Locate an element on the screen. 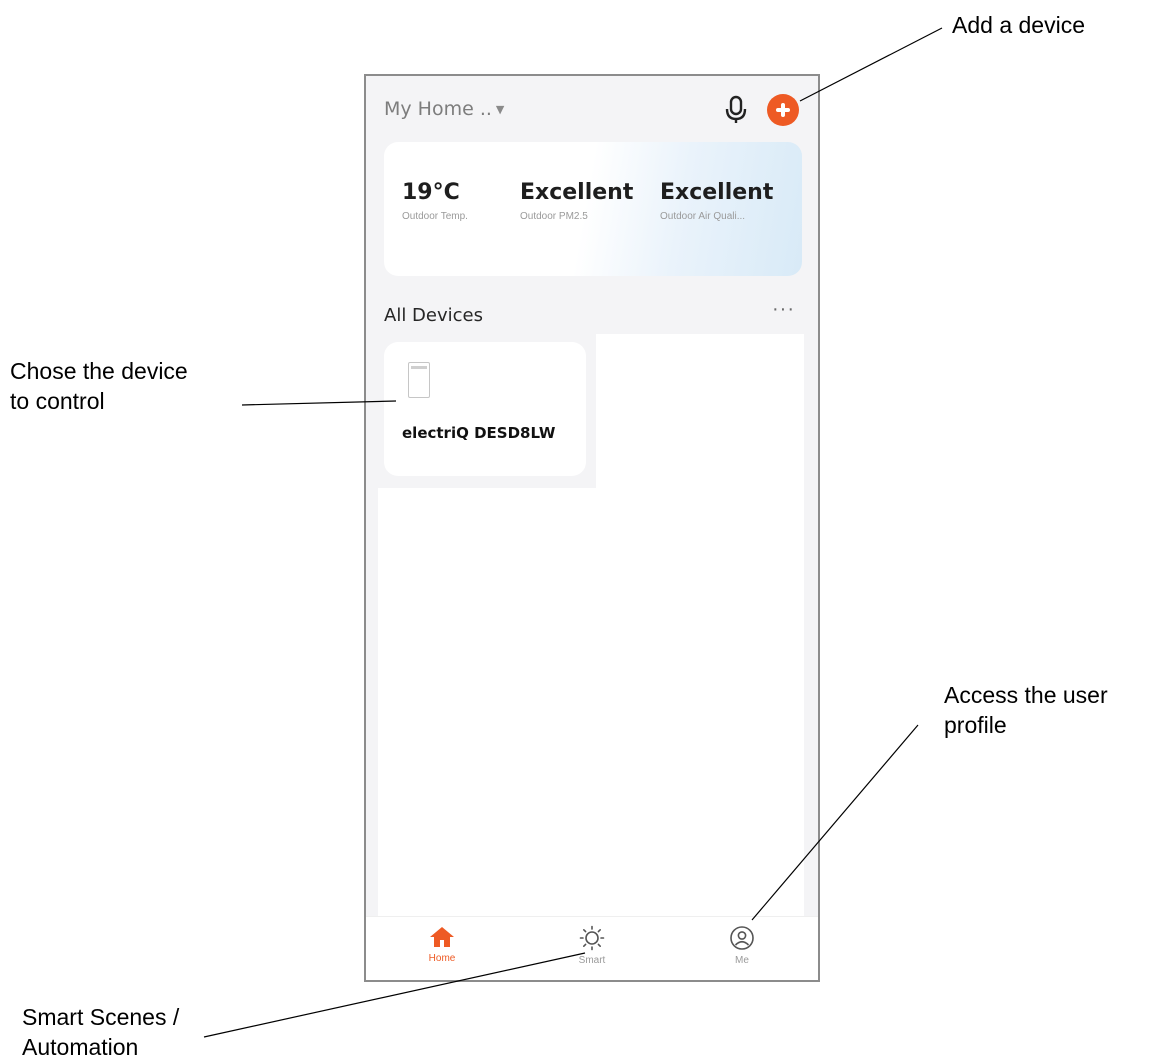 Image resolution: width=1162 pixels, height=1064 pixels. device-card: electriQ DESD8LW is located at coordinates (485, 409).